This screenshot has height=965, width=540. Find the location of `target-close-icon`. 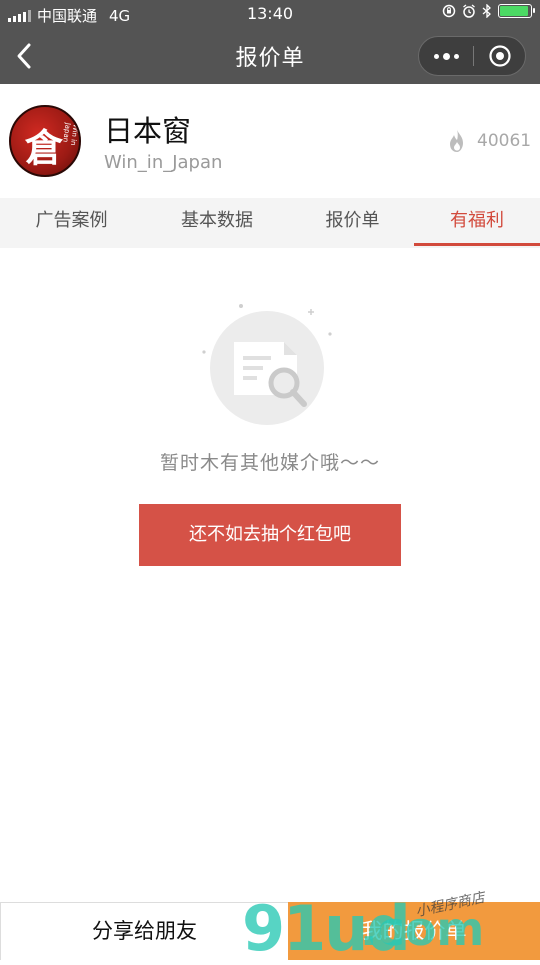

target-close-icon is located at coordinates (500, 56).